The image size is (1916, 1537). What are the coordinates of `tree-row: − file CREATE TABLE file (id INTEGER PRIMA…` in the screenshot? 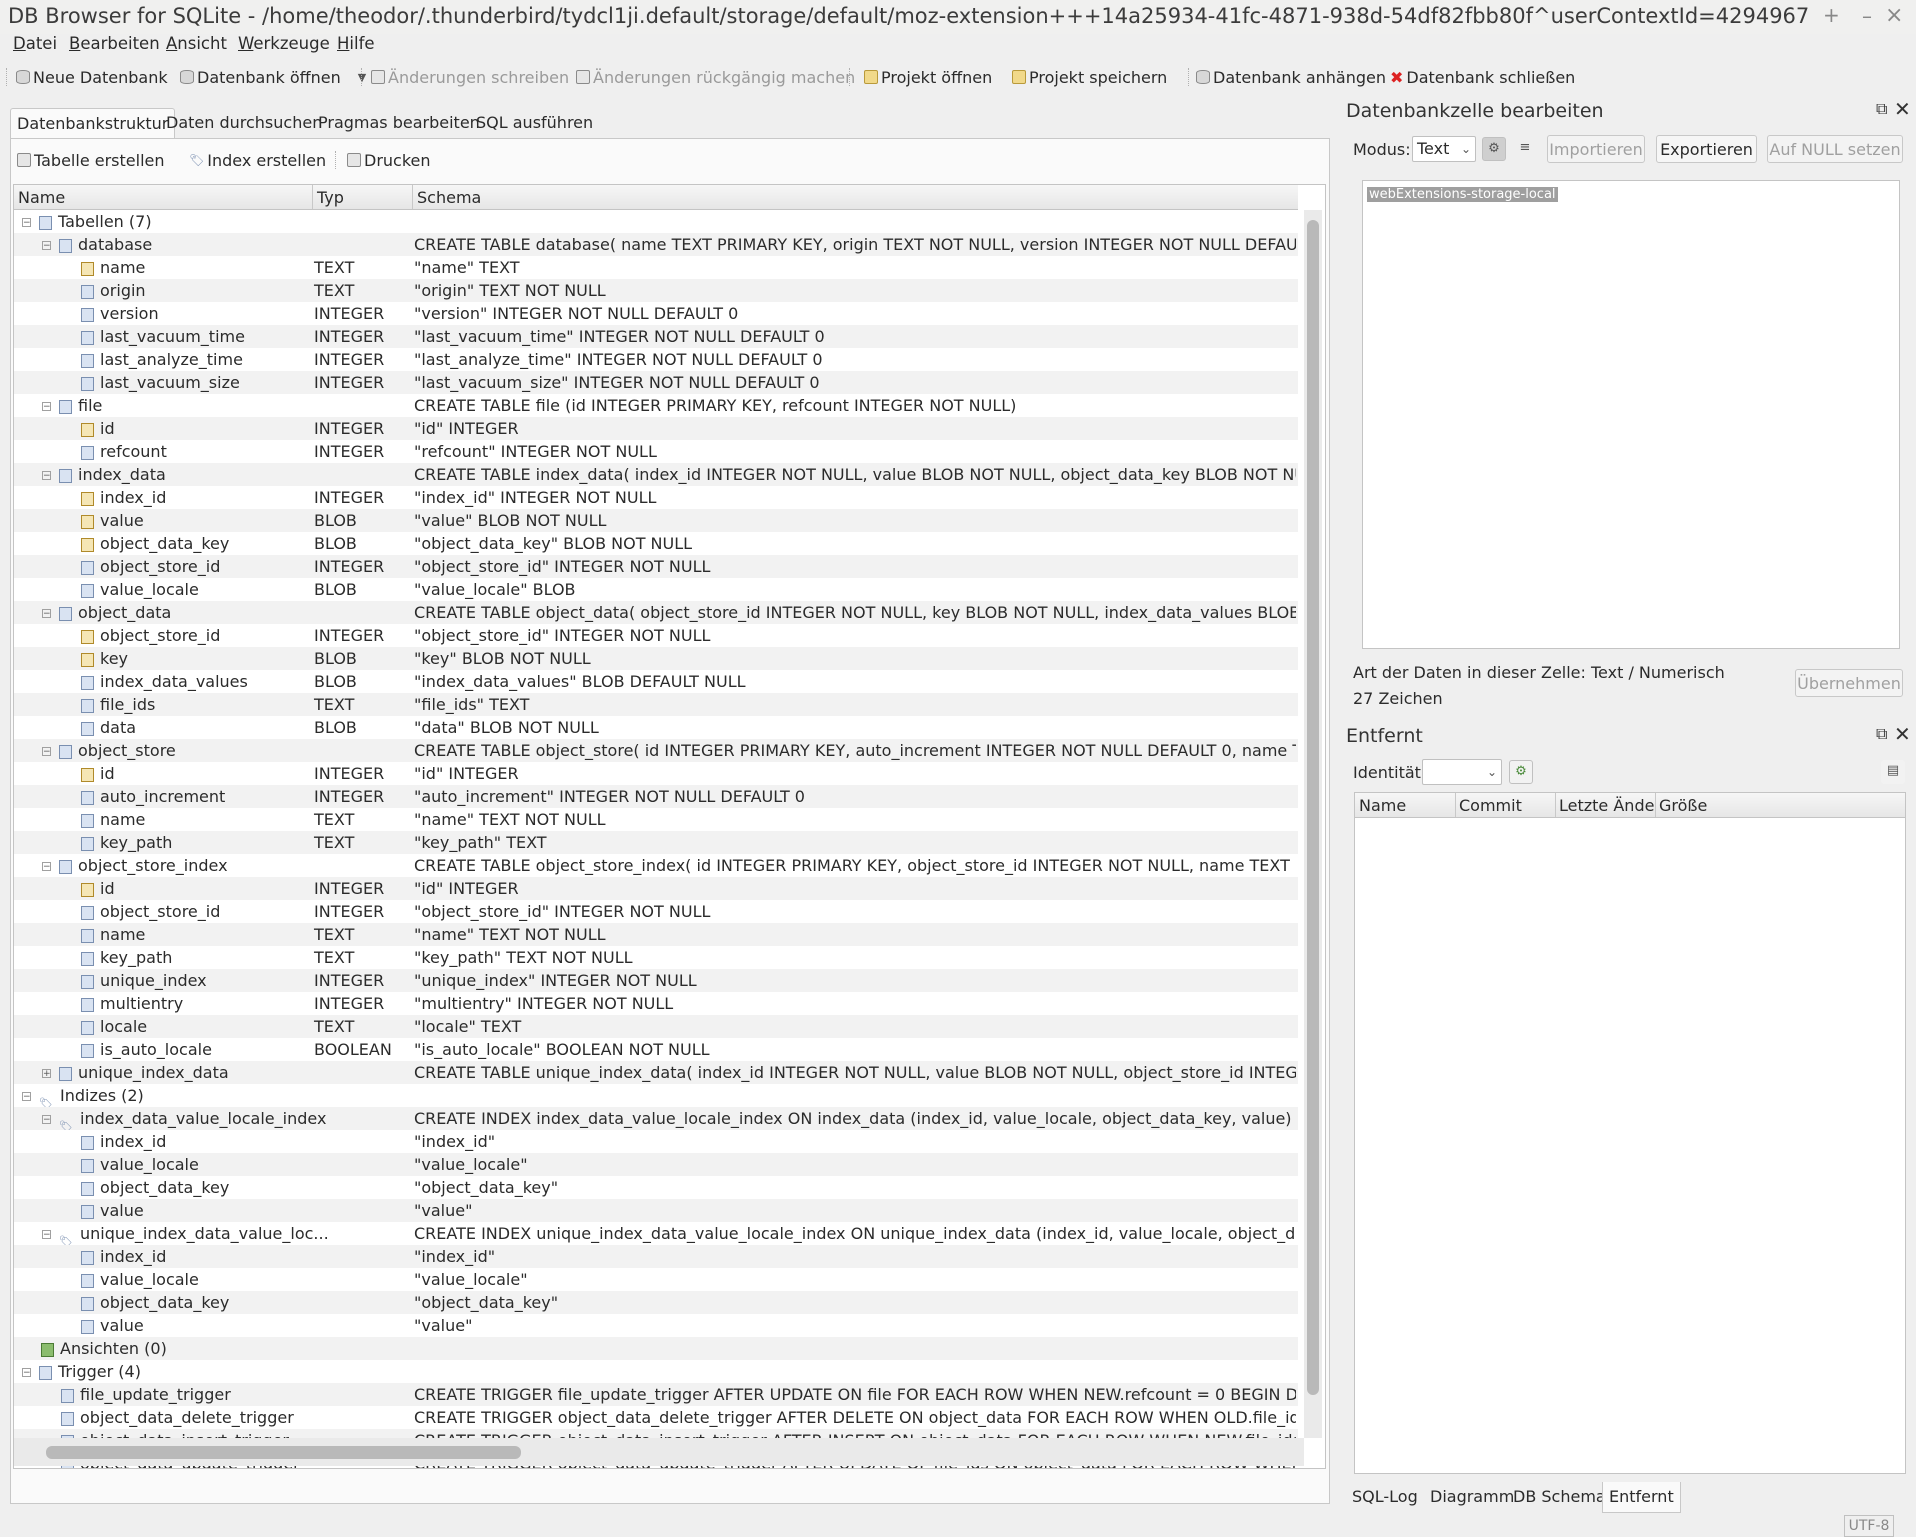 It's located at (656, 405).